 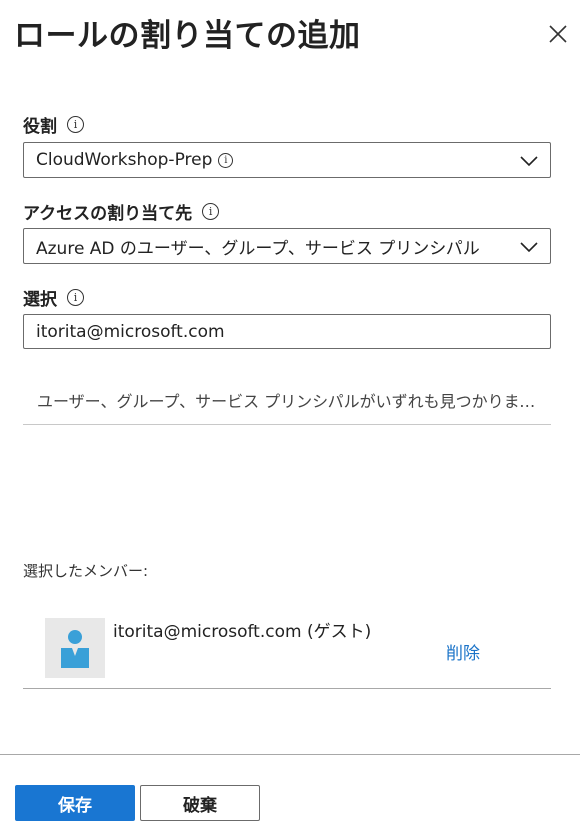 What do you see at coordinates (226, 160) in the screenshot?
I see `role-info-icon: i` at bounding box center [226, 160].